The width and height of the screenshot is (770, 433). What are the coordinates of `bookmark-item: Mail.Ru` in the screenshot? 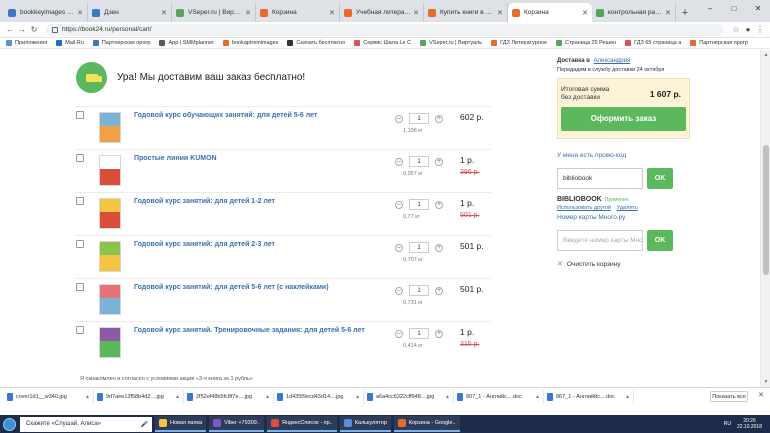 It's located at (70, 43).